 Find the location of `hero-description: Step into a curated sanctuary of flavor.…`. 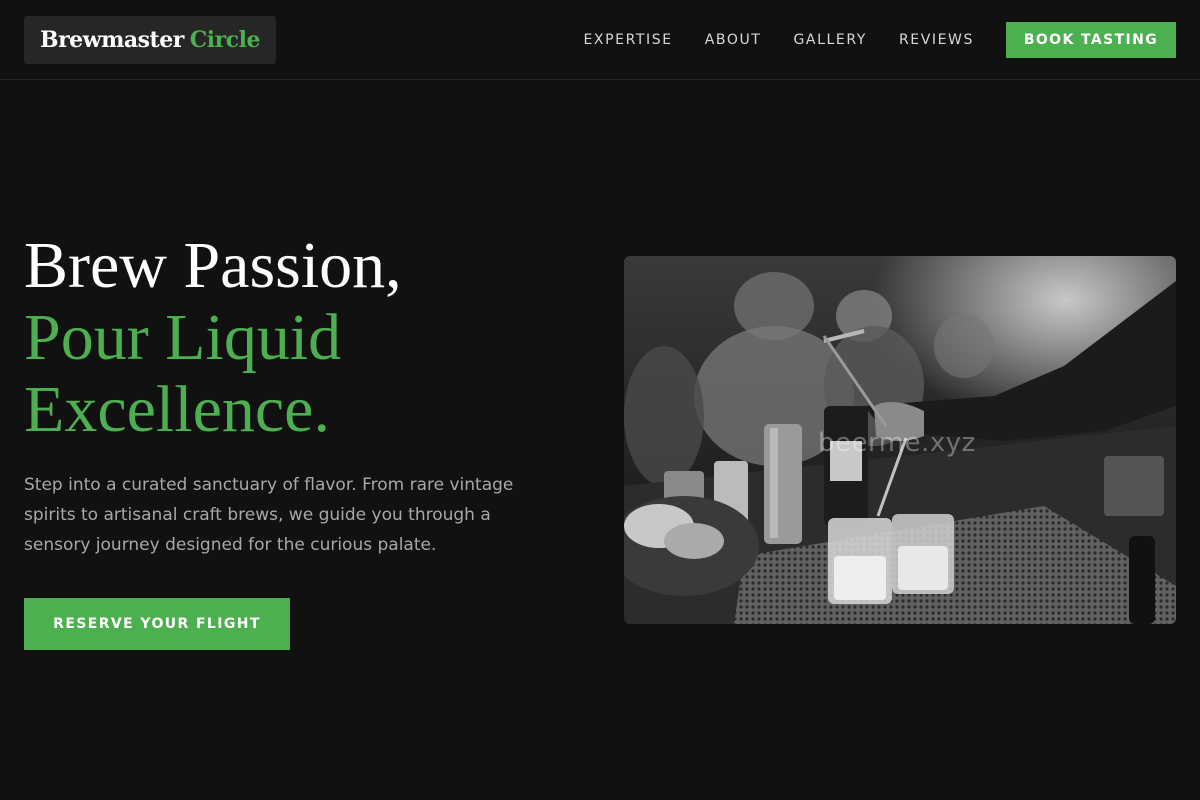

hero-description: Step into a curated sanctuary of flavor.… is located at coordinates (269, 515).